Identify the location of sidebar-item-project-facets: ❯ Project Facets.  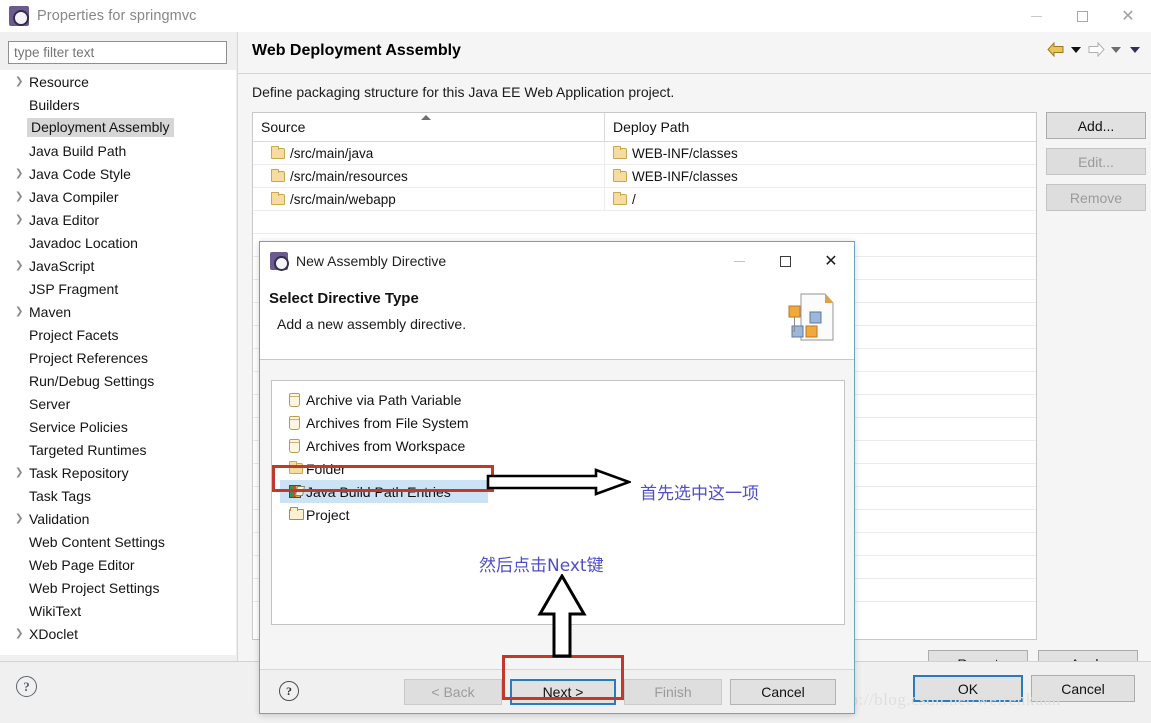
(118, 334).